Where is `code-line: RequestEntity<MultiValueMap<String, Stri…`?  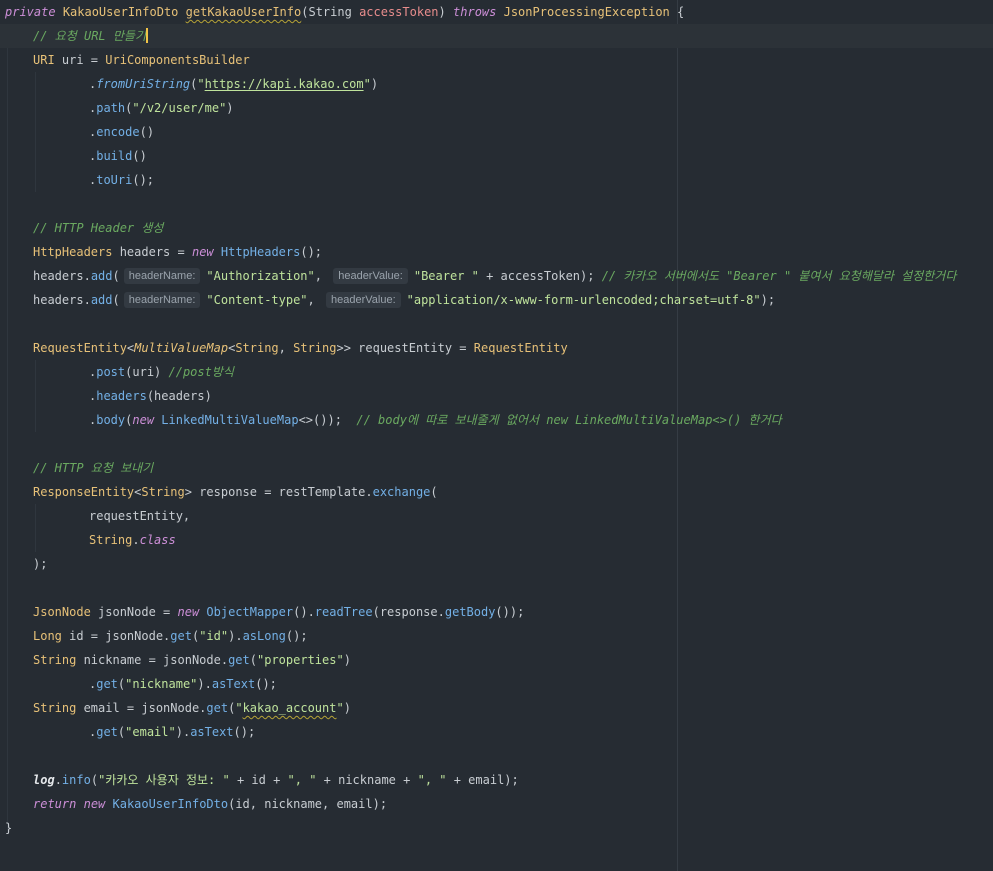
code-line: RequestEntity<MultiValueMap<String, Stri… is located at coordinates (496, 348).